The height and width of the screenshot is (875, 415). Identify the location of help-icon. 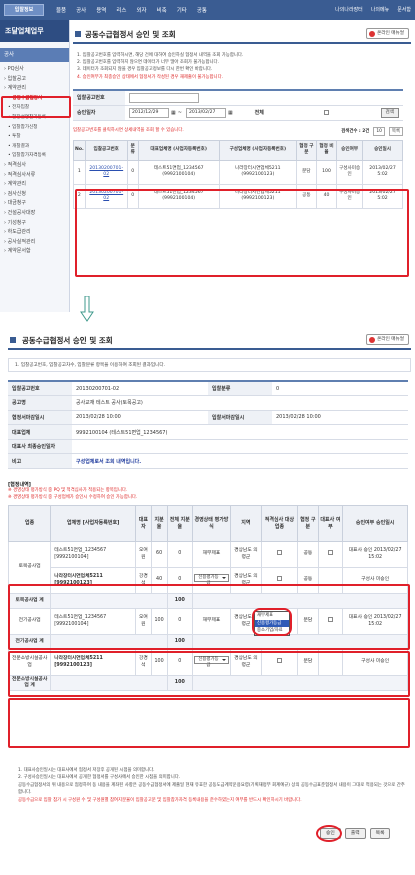
(372, 34).